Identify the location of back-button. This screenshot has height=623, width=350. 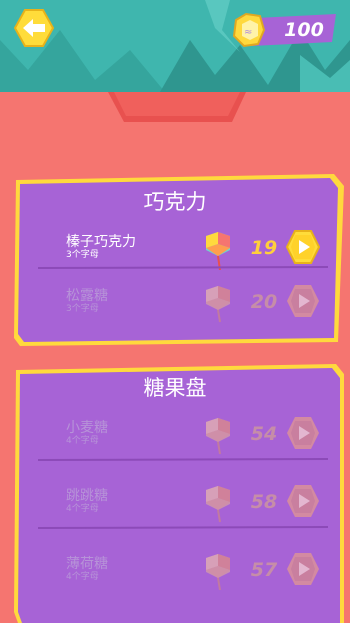
(34, 28).